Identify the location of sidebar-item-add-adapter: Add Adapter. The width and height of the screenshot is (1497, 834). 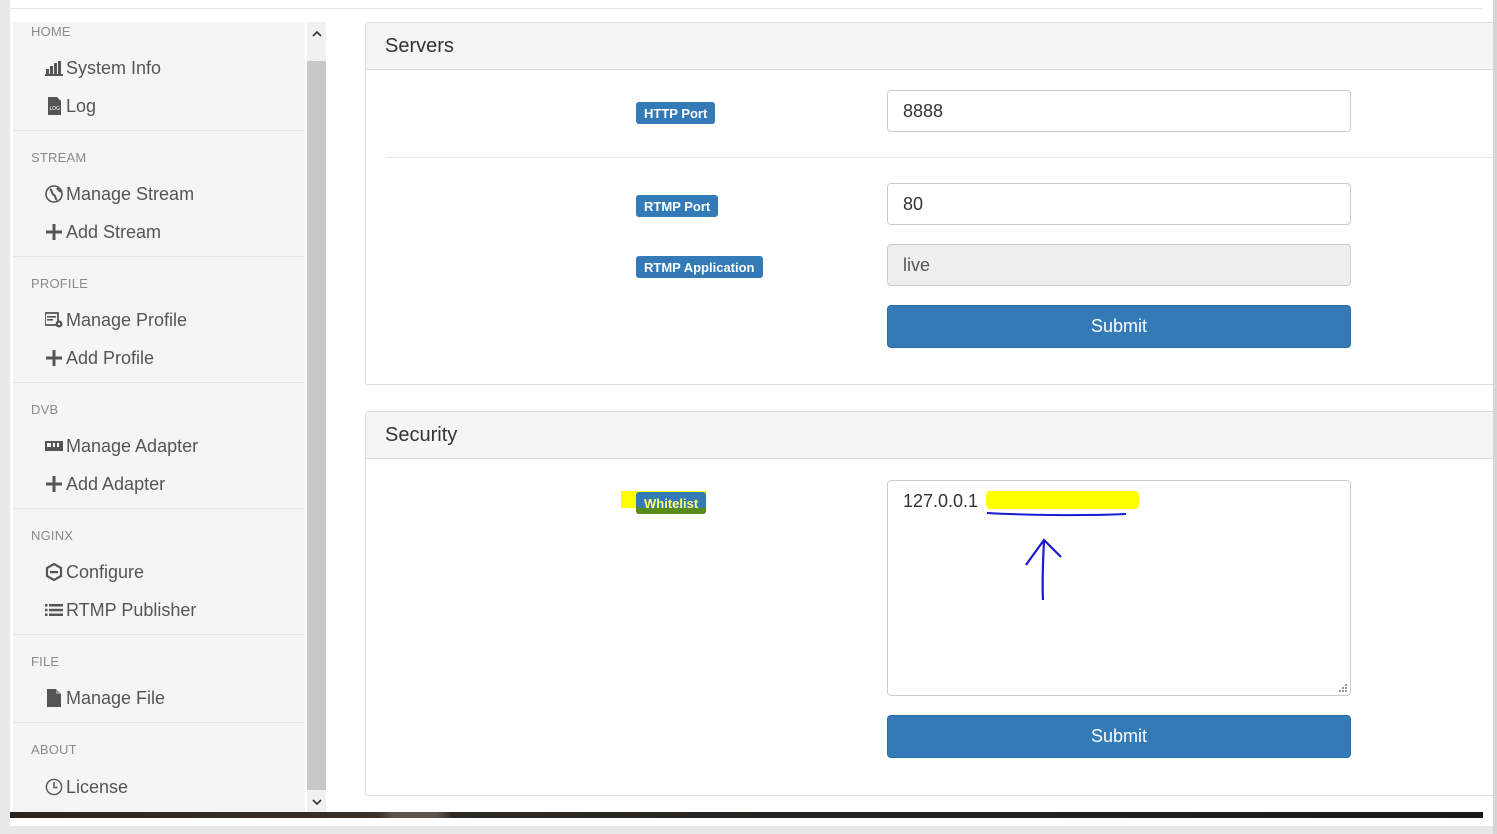
(104, 484).